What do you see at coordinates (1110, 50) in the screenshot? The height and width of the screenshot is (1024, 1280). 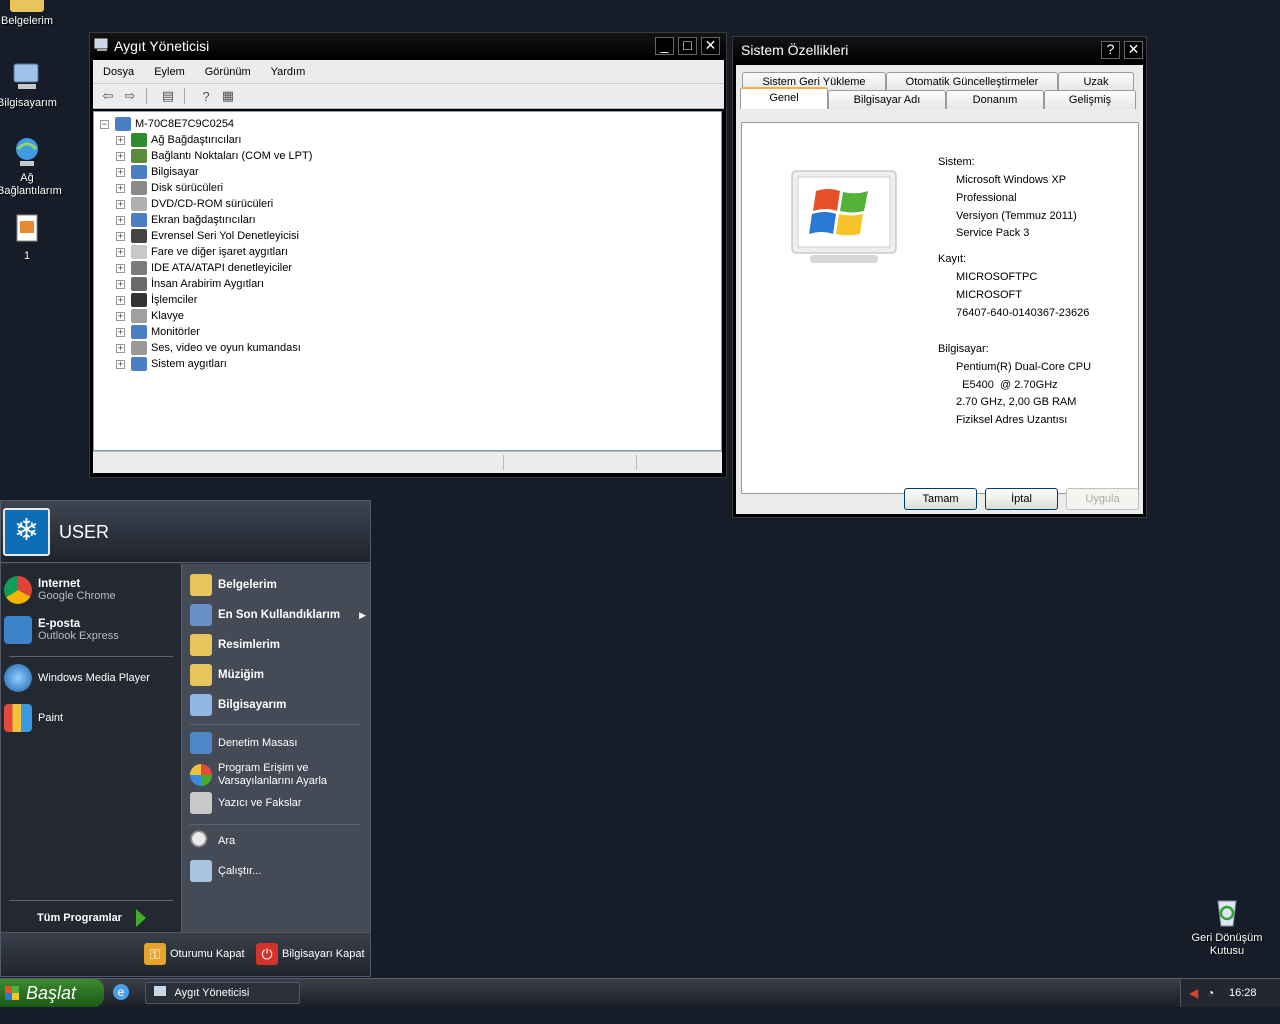 I see `help-button: ?` at bounding box center [1110, 50].